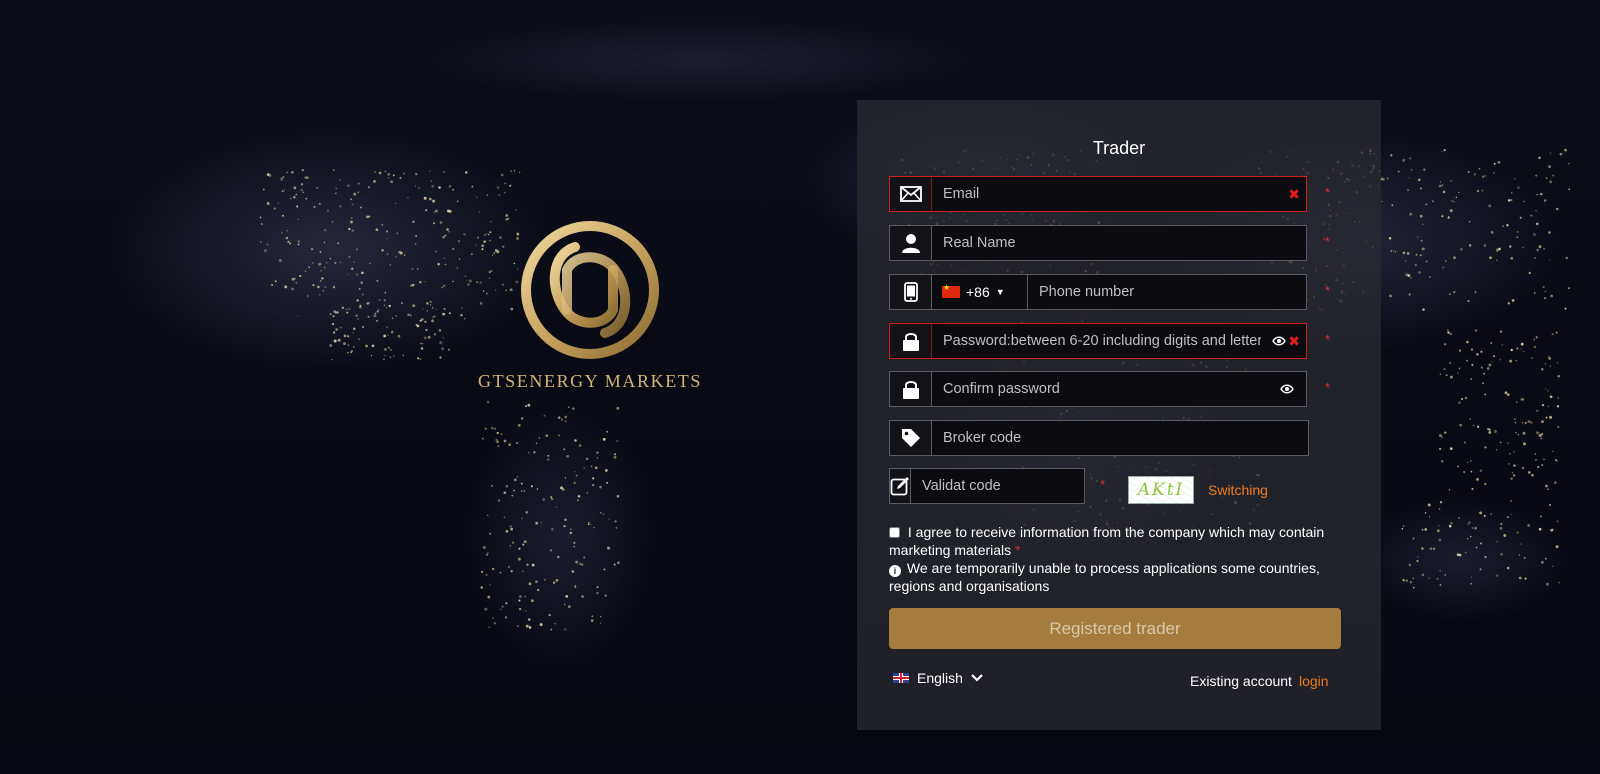 This screenshot has height=774, width=1600. What do you see at coordinates (1314, 681) in the screenshot?
I see `login-link: login` at bounding box center [1314, 681].